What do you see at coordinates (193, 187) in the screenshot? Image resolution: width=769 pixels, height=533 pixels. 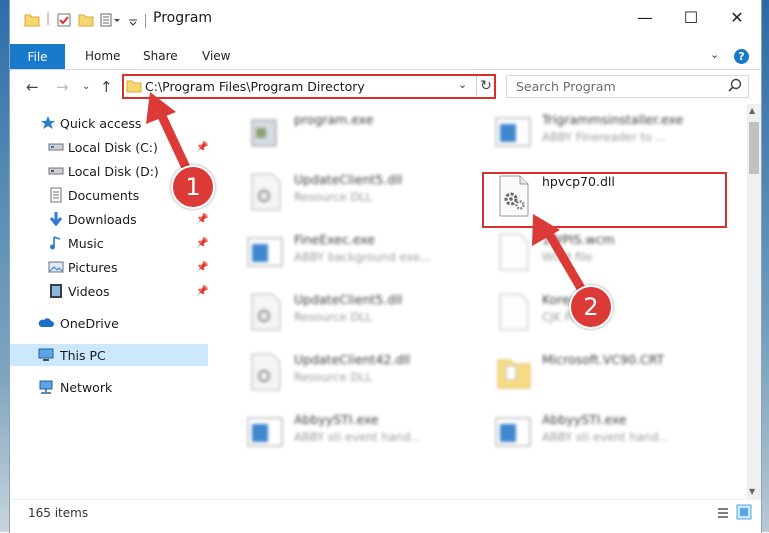 I see `callout-badge-1: 1` at bounding box center [193, 187].